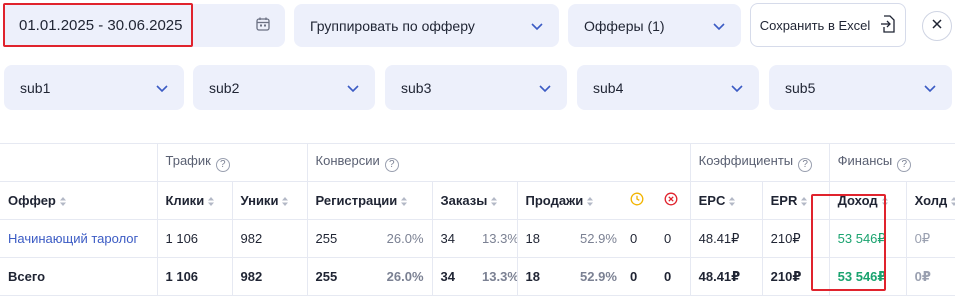 This screenshot has height=296, width=955. I want to click on cell-sales: 18, so click(544, 238).